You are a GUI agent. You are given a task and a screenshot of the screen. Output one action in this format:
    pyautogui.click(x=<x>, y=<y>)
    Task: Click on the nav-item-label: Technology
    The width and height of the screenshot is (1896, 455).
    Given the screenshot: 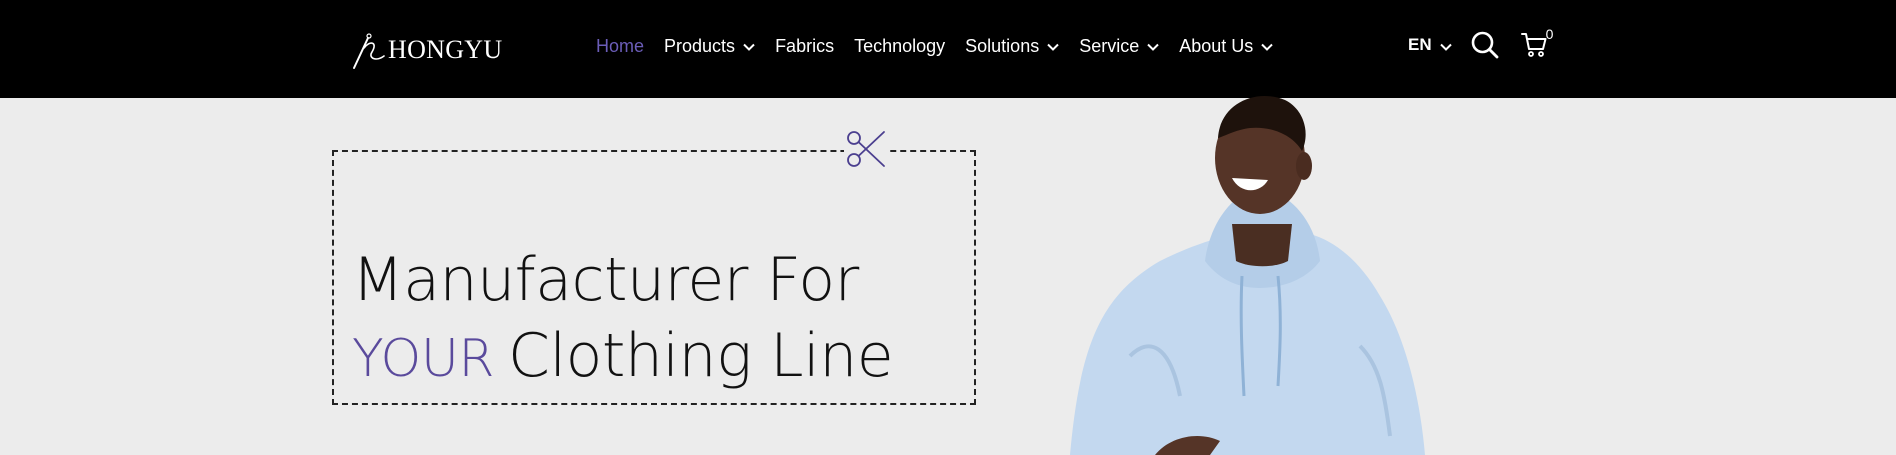 What is the action you would take?
    pyautogui.click(x=900, y=46)
    